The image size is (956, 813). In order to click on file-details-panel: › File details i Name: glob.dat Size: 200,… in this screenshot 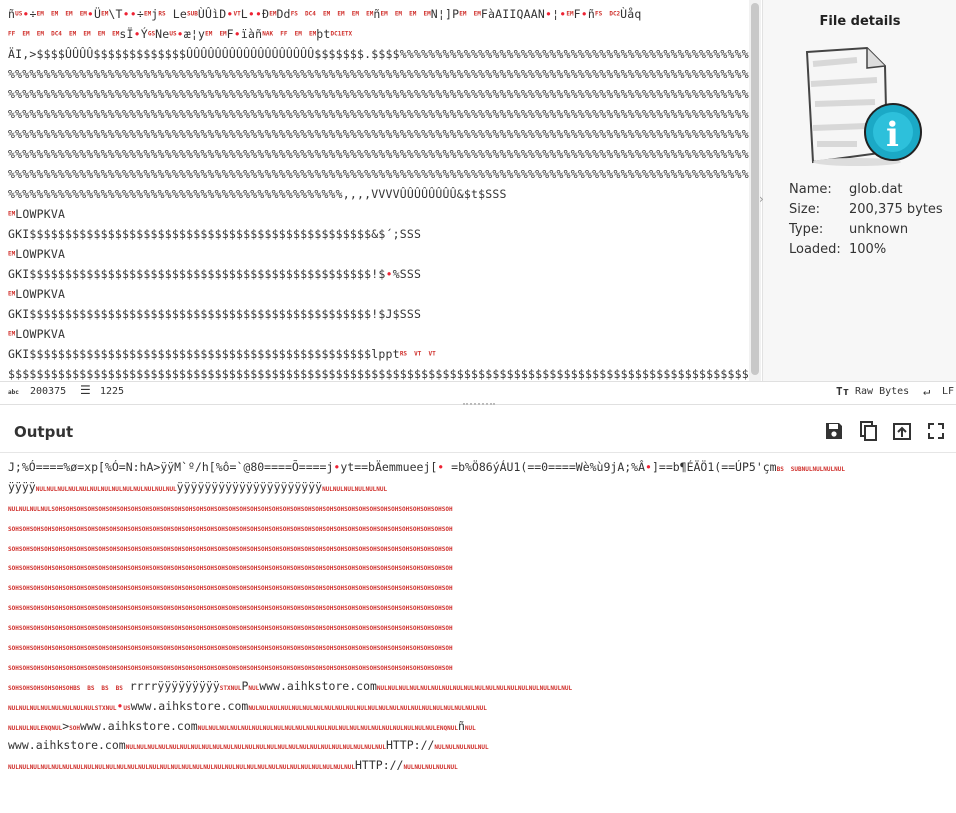, I will do `click(857, 190)`.